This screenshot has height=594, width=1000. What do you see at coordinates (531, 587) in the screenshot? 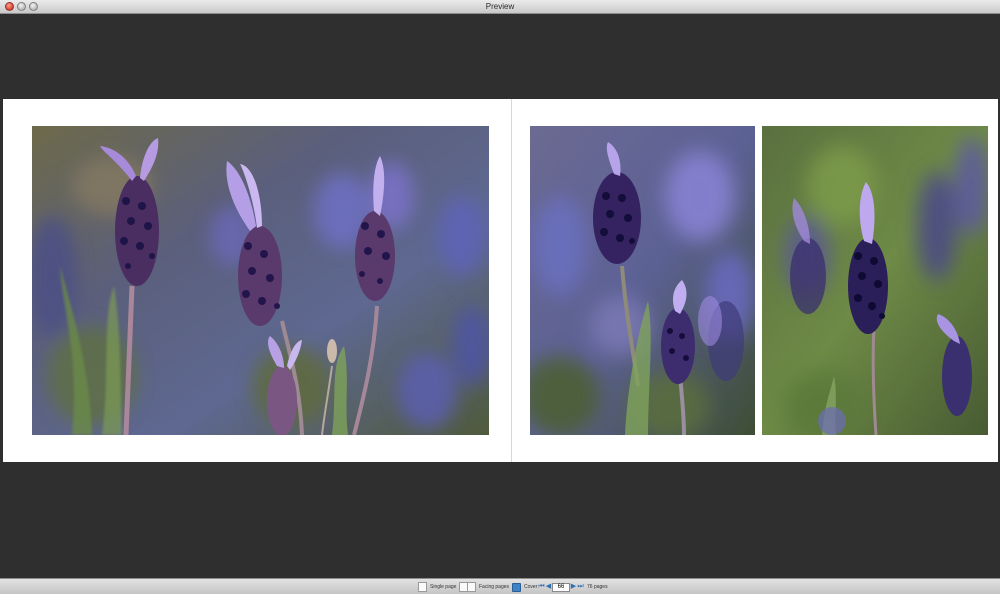
I see `cover-label: Cover` at bounding box center [531, 587].